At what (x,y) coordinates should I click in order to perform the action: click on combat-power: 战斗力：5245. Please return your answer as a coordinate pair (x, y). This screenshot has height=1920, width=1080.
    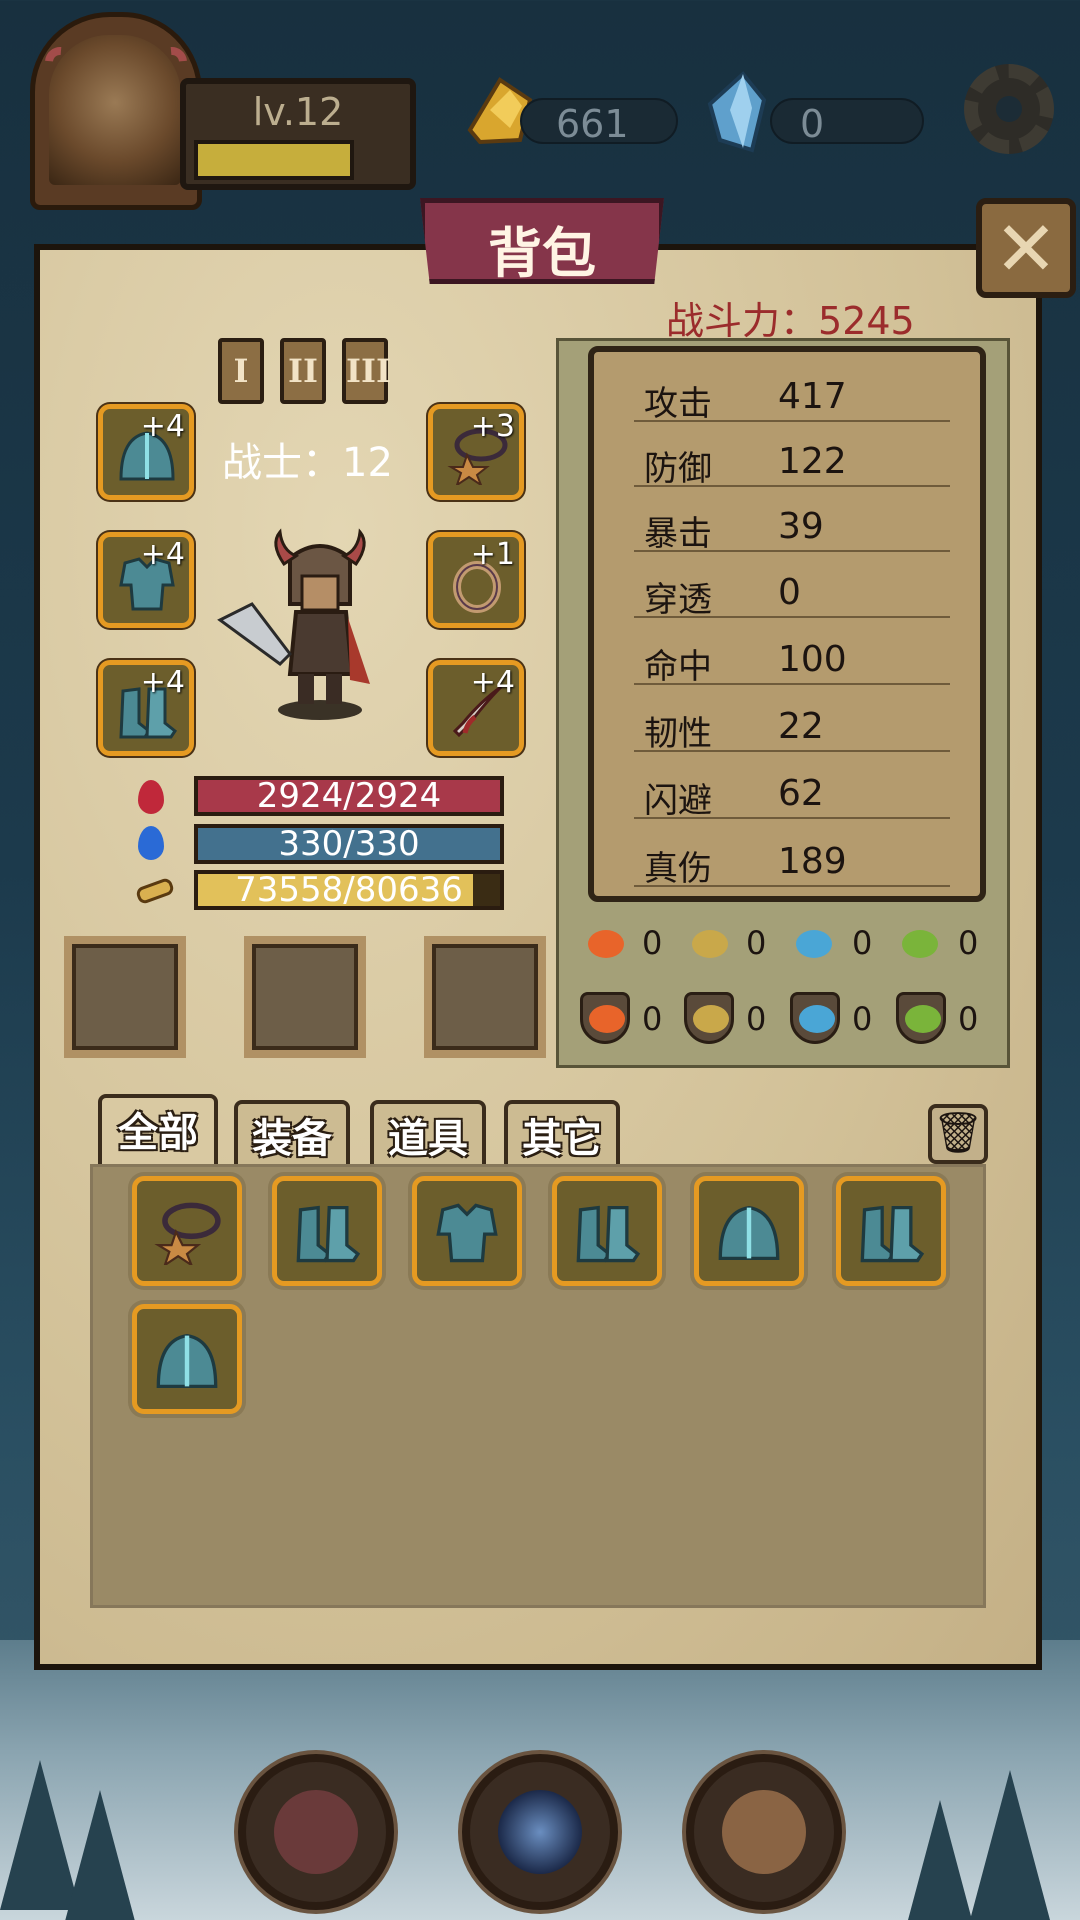
    Looking at the image, I should click on (790, 317).